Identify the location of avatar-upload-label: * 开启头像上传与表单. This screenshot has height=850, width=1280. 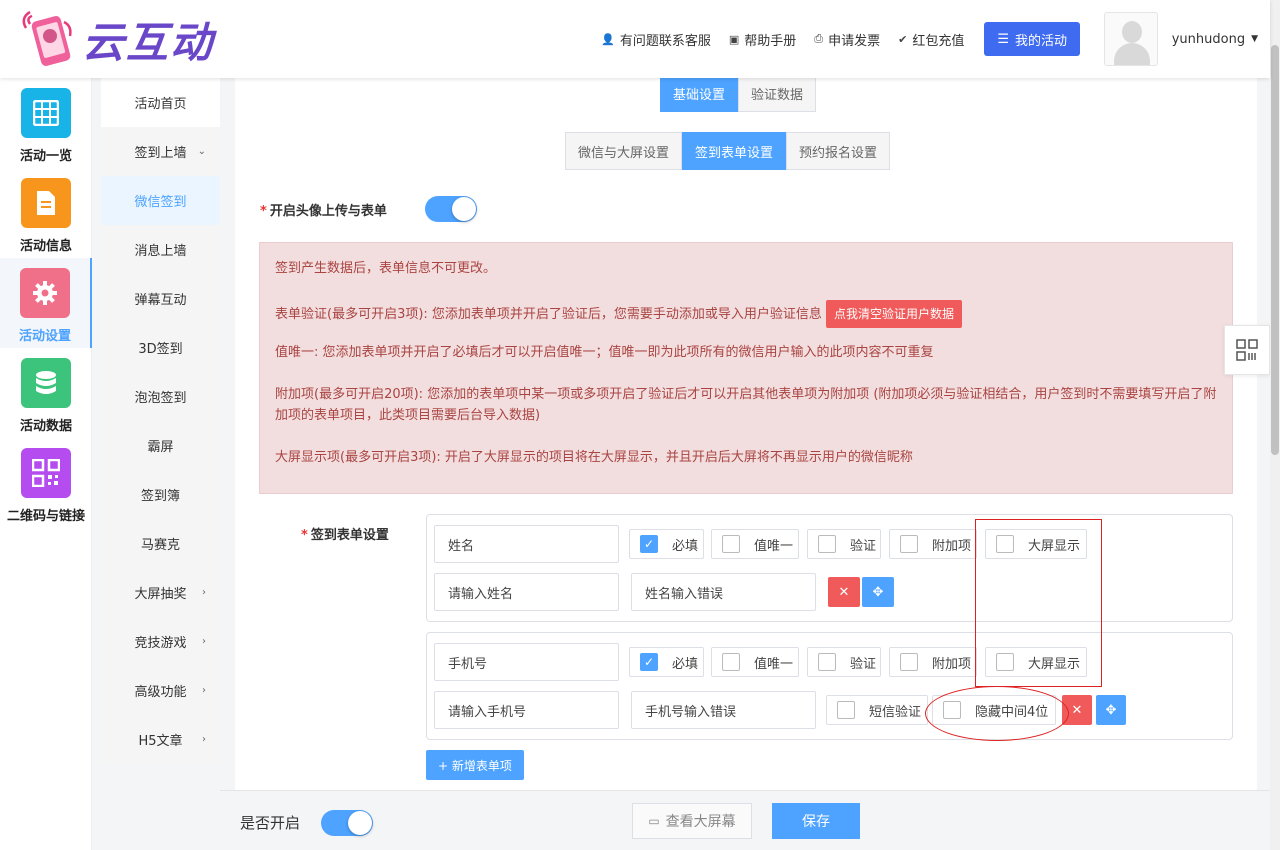
(323, 211).